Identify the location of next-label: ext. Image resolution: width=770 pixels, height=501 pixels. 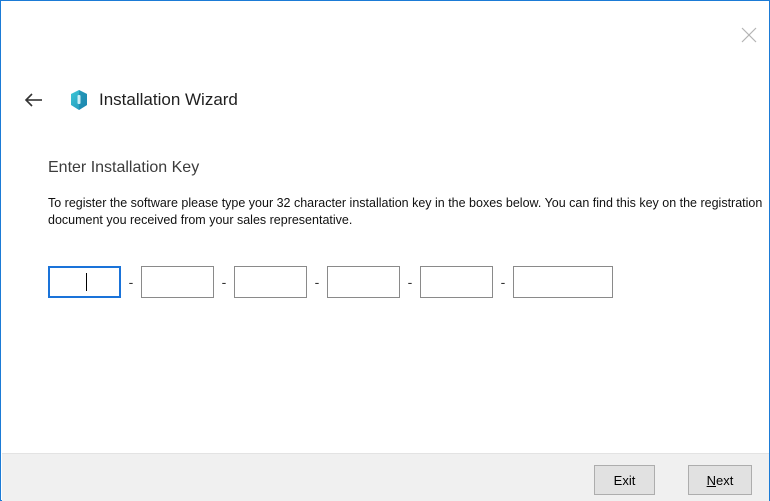
(725, 480).